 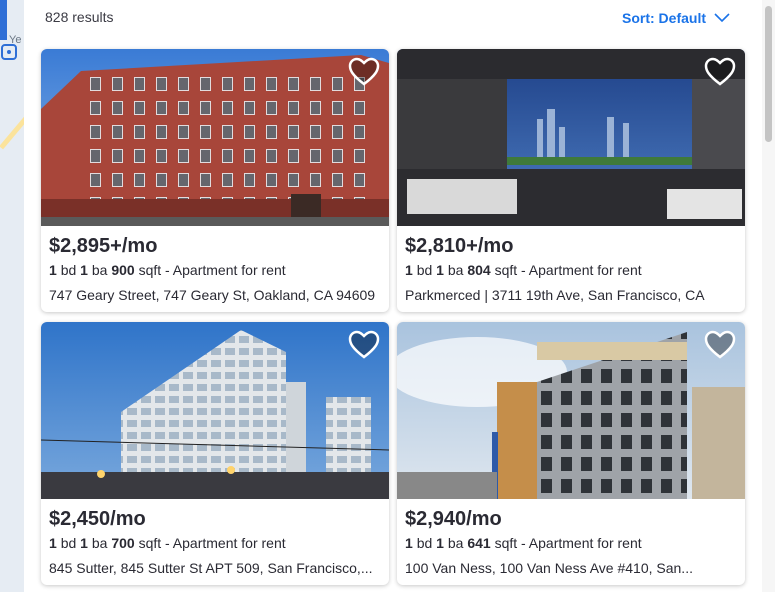 I want to click on listing-specs: 1 bd 1 ba 804 sqft - Apartment for rent, so click(x=523, y=270).